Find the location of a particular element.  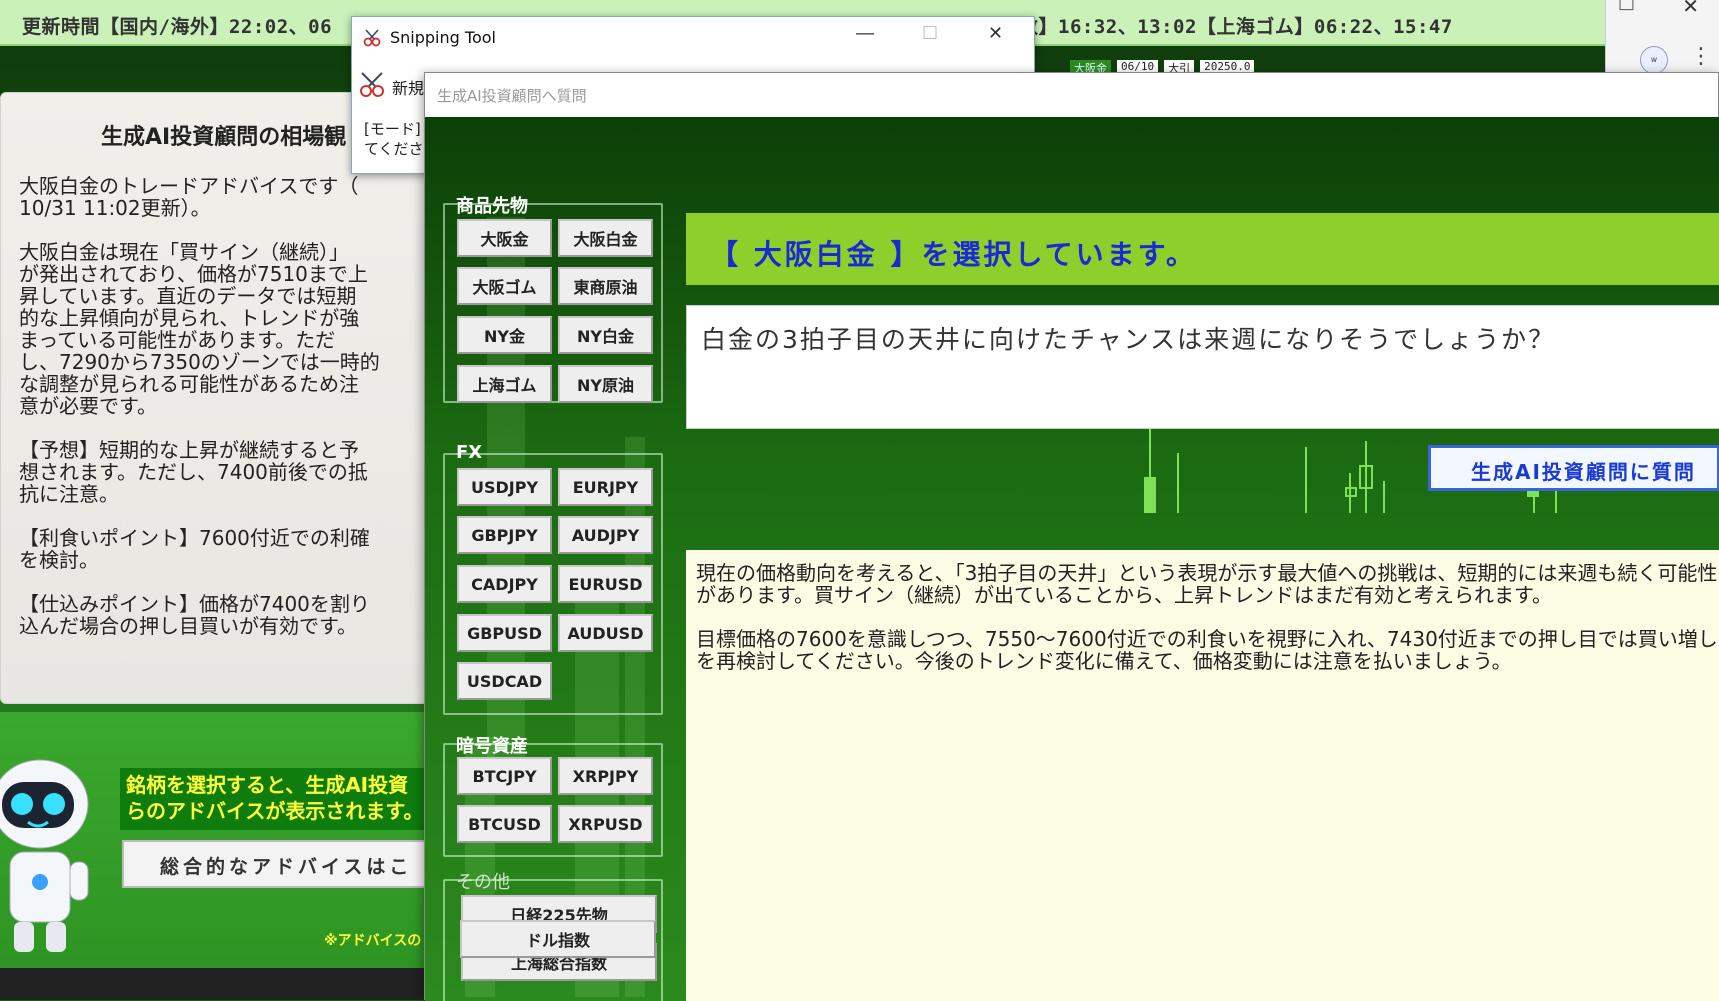

symbol-button-tocom-crude: 東商原油 is located at coordinates (605, 286).